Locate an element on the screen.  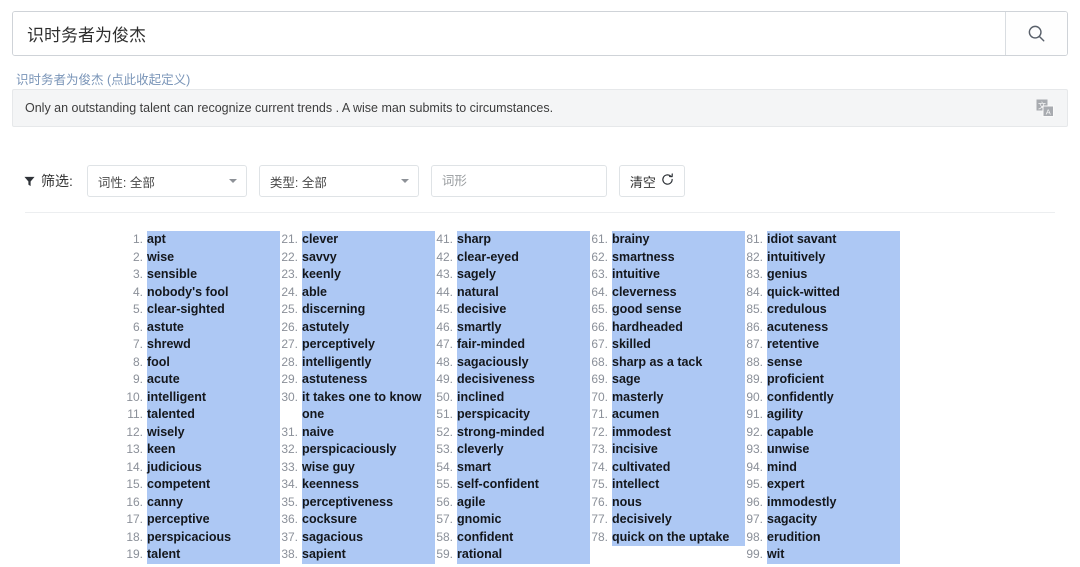
synonym-item: 70. masterly is located at coordinates (667, 397).